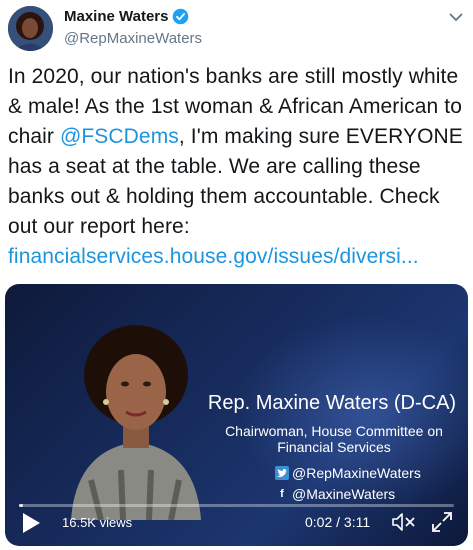 This screenshot has height=550, width=473. Describe the element at coordinates (31, 523) in the screenshot. I see `play-icon` at that location.